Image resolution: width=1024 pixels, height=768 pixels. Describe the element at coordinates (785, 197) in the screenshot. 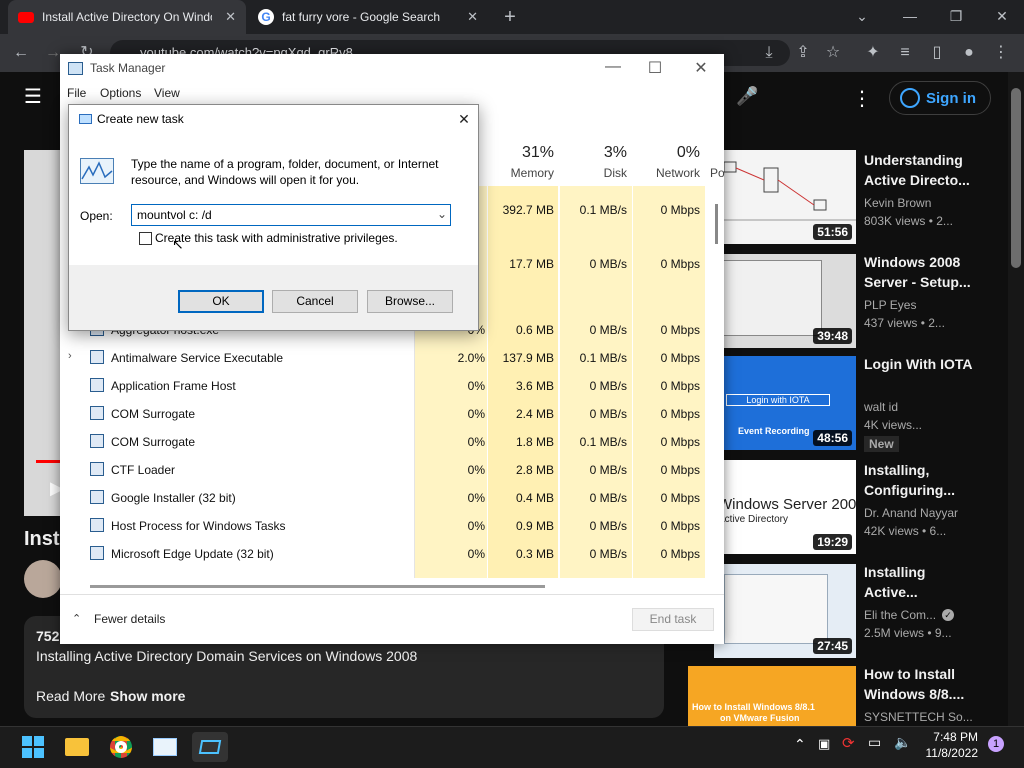

I see `video-thumbnail: 51:56` at that location.